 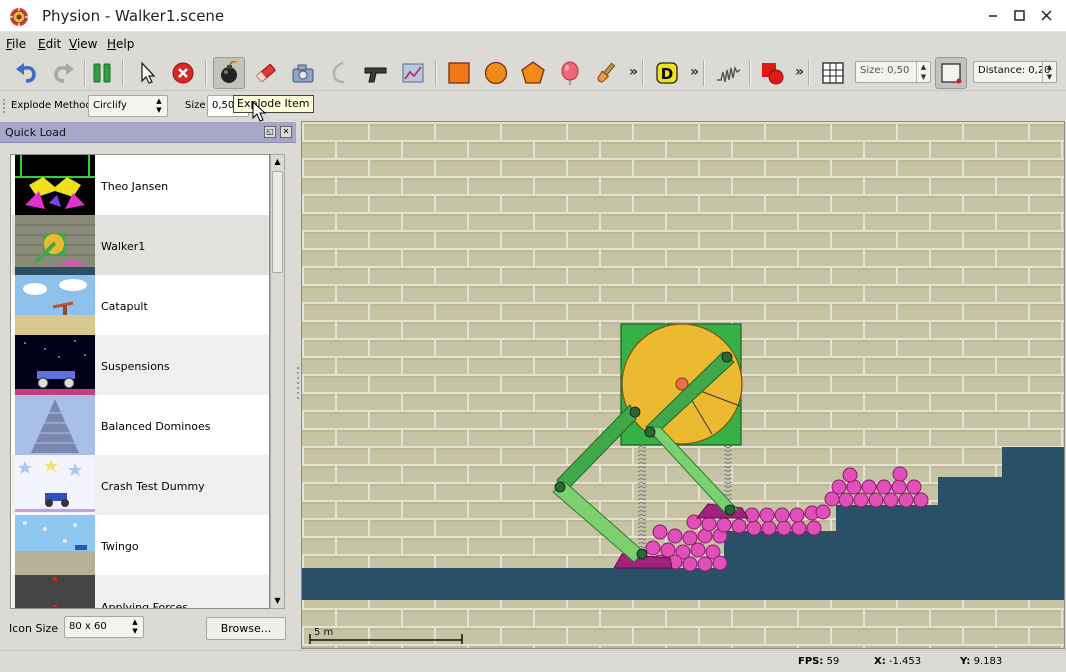 What do you see at coordinates (898, 661) in the screenshot?
I see `x-coordinate-readout: X: -1.453` at bounding box center [898, 661].